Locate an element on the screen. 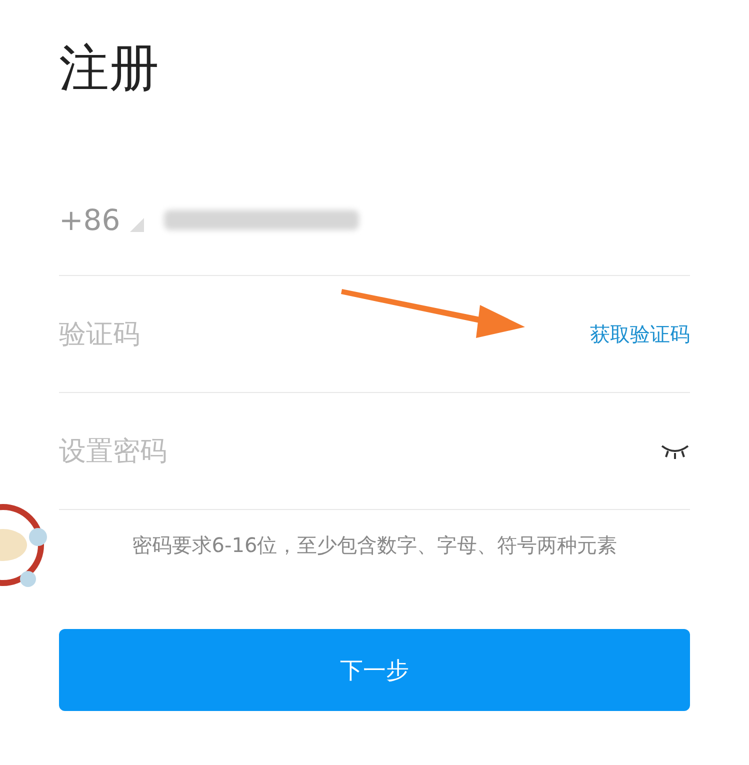 The image size is (749, 765). password-field: 设置密码 is located at coordinates (359, 451).